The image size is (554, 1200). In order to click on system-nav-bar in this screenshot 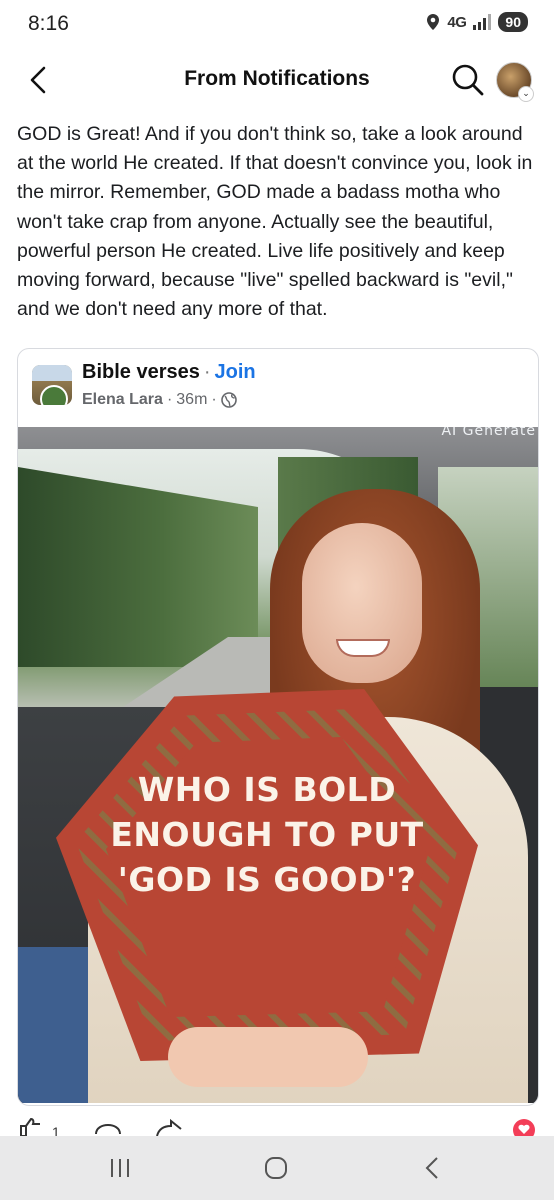, I will do `click(277, 1168)`.